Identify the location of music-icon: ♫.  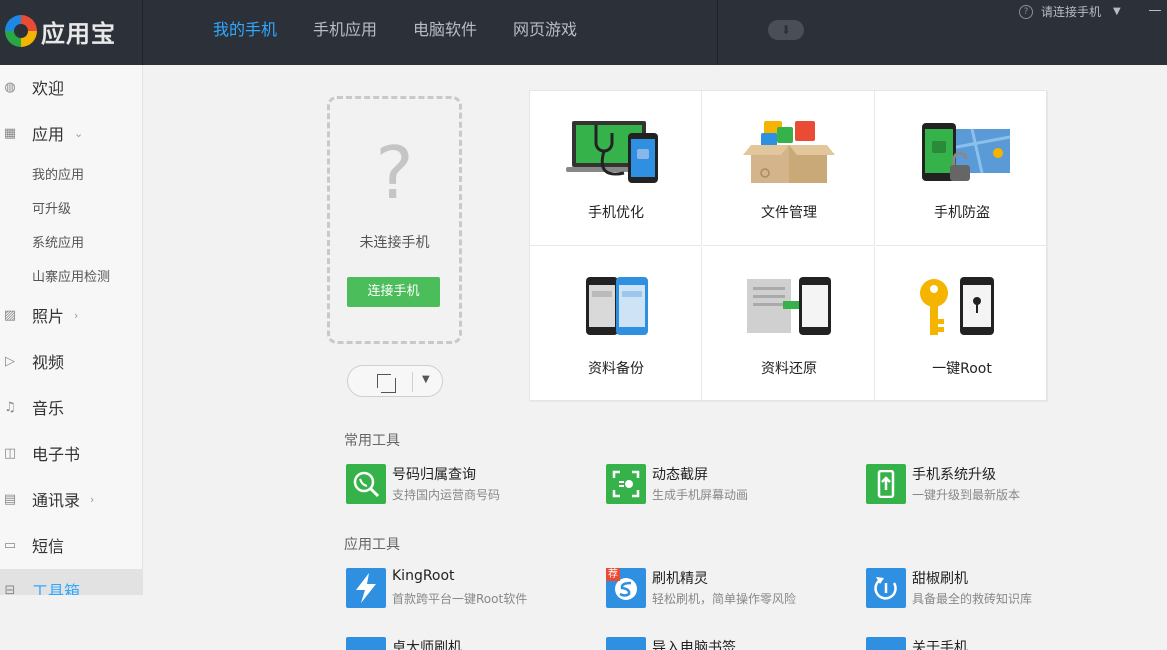
(10, 407).